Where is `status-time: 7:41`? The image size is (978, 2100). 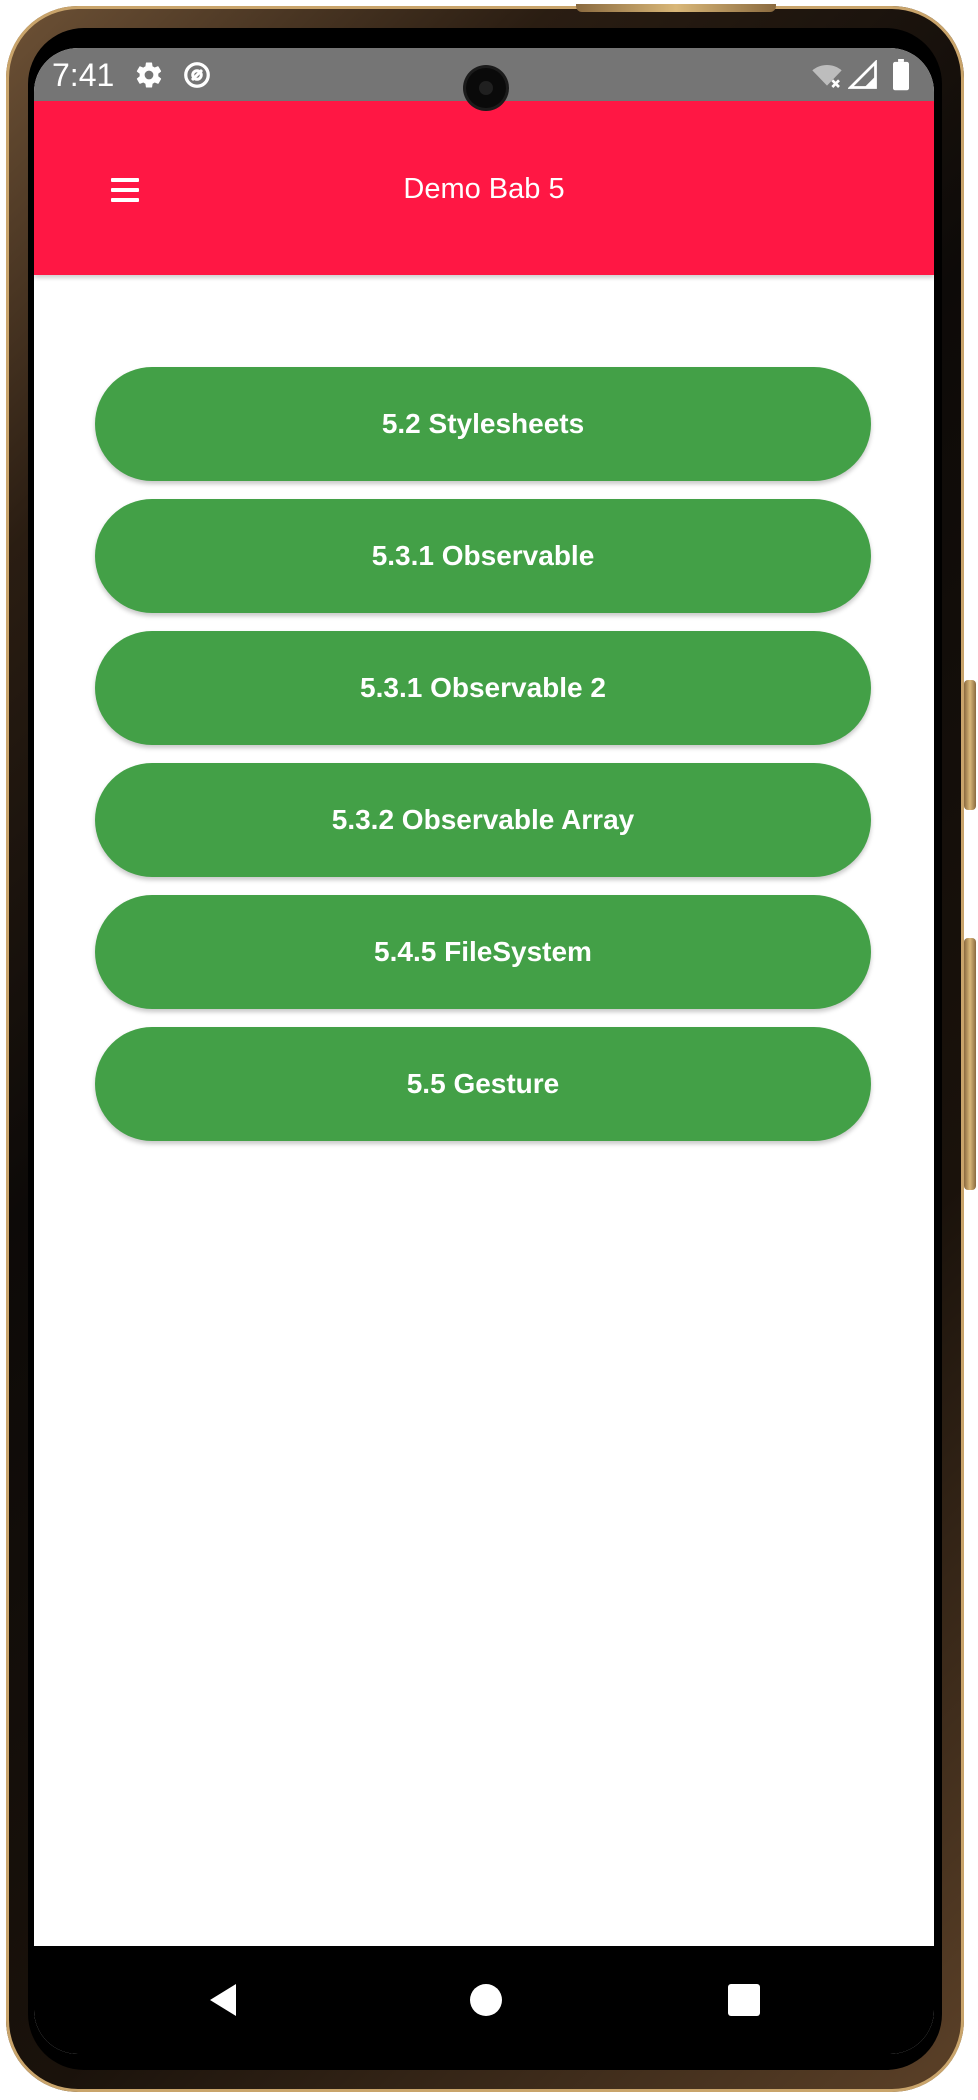 status-time: 7:41 is located at coordinates (83, 75).